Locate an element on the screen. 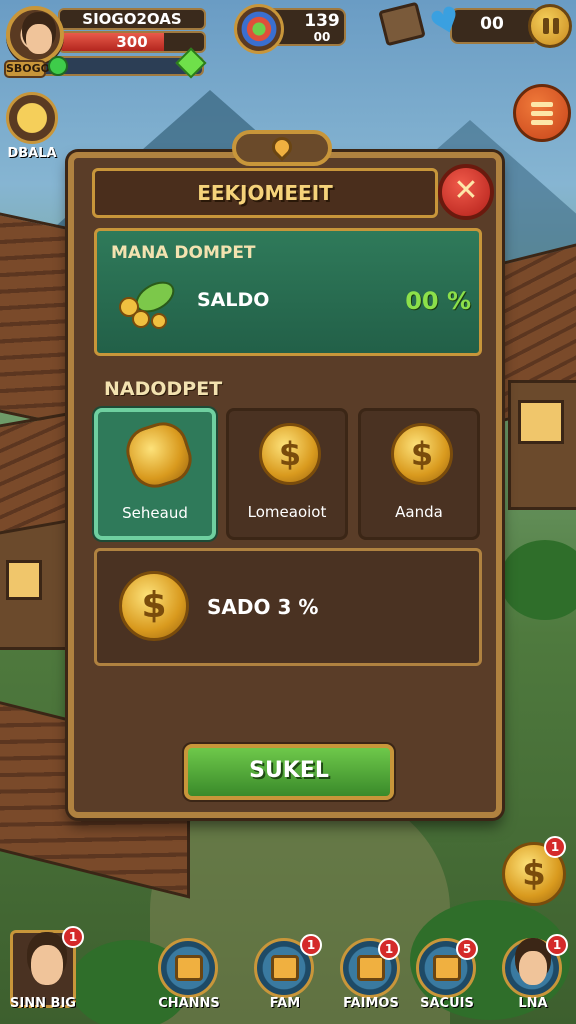 The image size is (576, 1024). pause-button is located at coordinates (550, 26).